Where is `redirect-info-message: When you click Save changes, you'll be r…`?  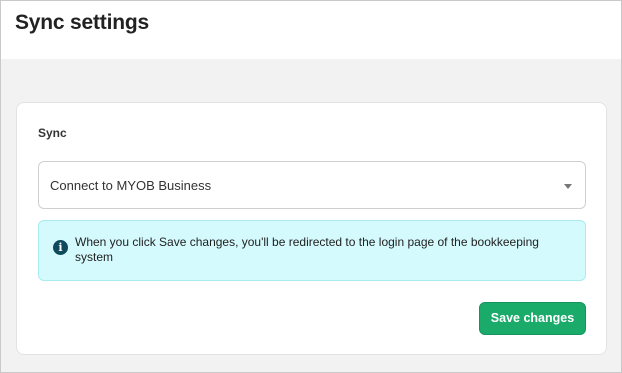
redirect-info-message: When you click Save changes, you'll be r… is located at coordinates (307, 249).